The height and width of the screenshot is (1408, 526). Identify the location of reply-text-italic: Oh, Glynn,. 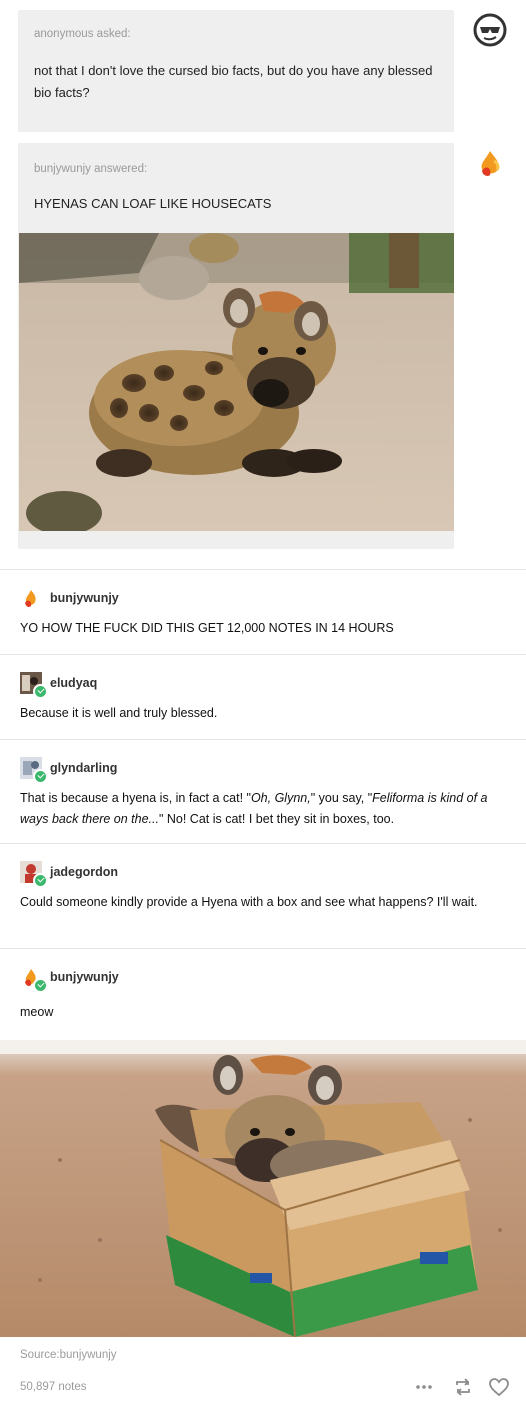
(280, 798).